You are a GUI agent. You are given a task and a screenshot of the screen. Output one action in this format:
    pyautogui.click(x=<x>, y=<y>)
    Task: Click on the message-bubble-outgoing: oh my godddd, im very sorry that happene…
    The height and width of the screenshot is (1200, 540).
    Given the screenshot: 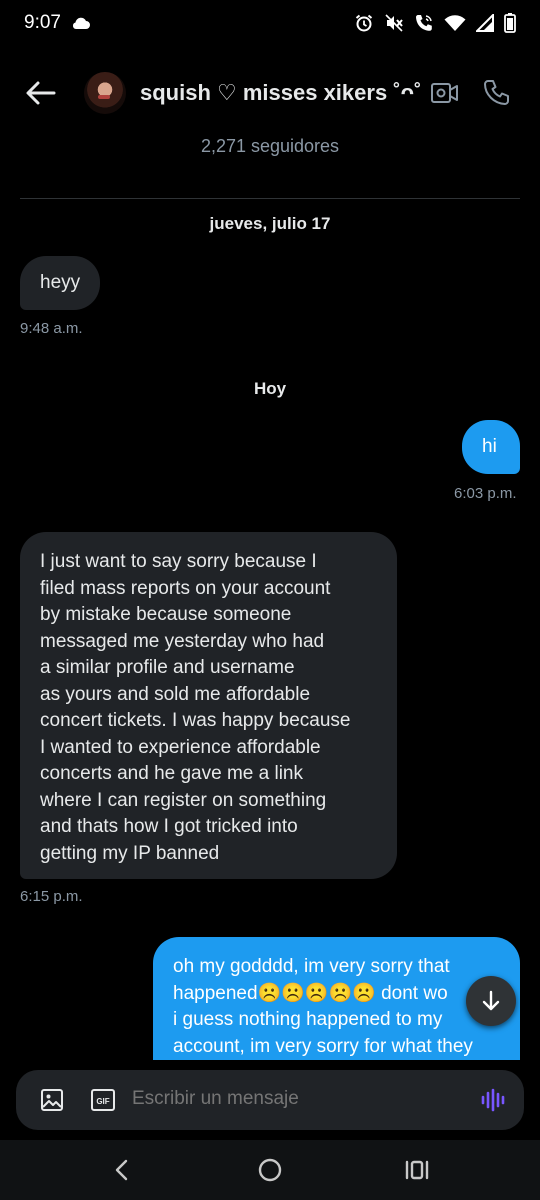 What is the action you would take?
    pyautogui.click(x=336, y=998)
    